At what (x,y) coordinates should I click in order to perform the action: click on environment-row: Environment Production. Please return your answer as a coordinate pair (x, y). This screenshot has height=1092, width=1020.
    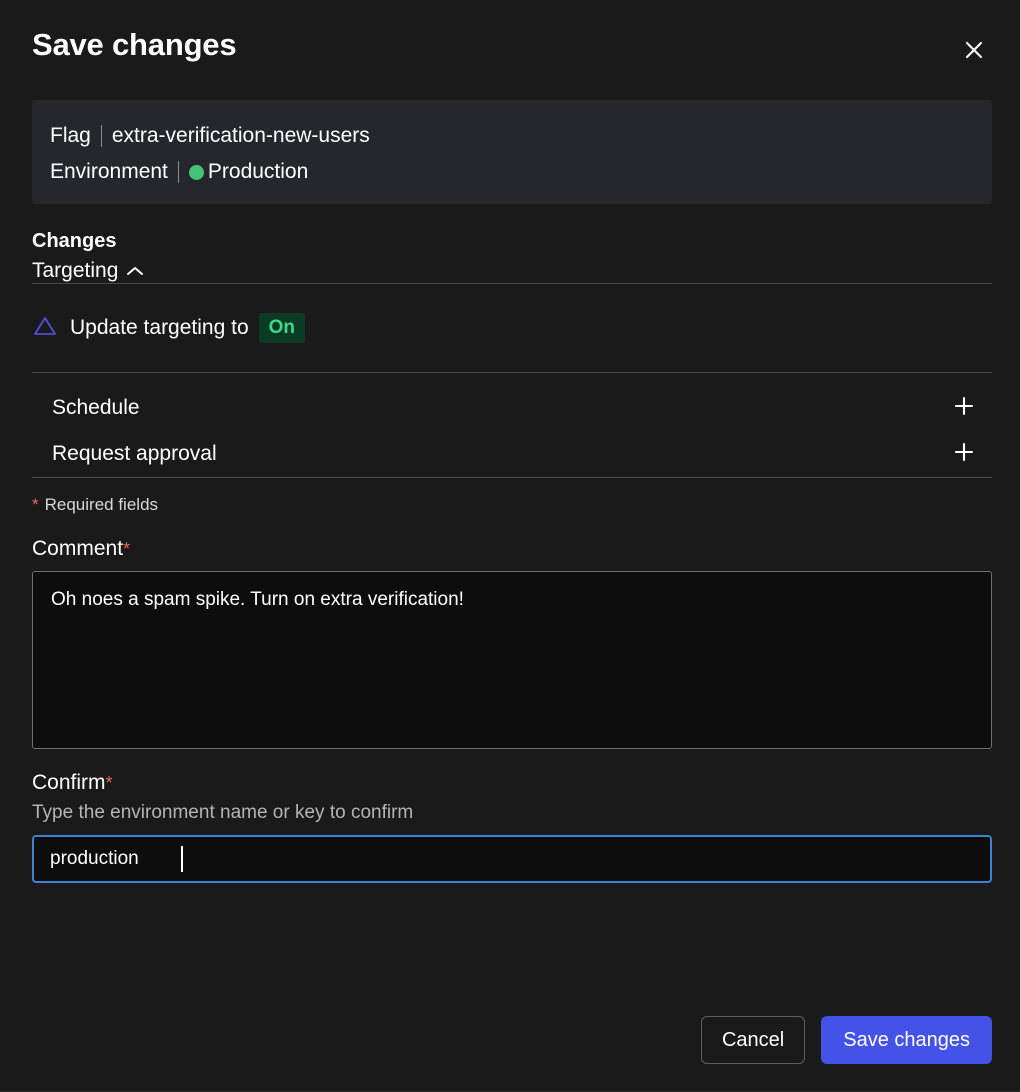
    Looking at the image, I should click on (512, 172).